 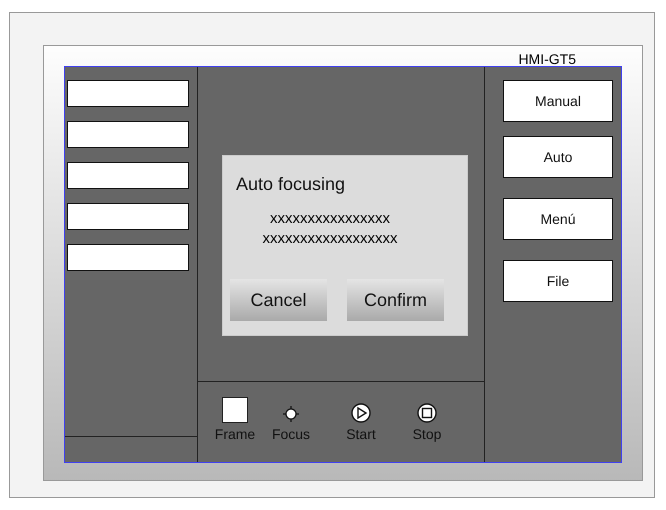 What do you see at coordinates (427, 413) in the screenshot?
I see `stop-icon` at bounding box center [427, 413].